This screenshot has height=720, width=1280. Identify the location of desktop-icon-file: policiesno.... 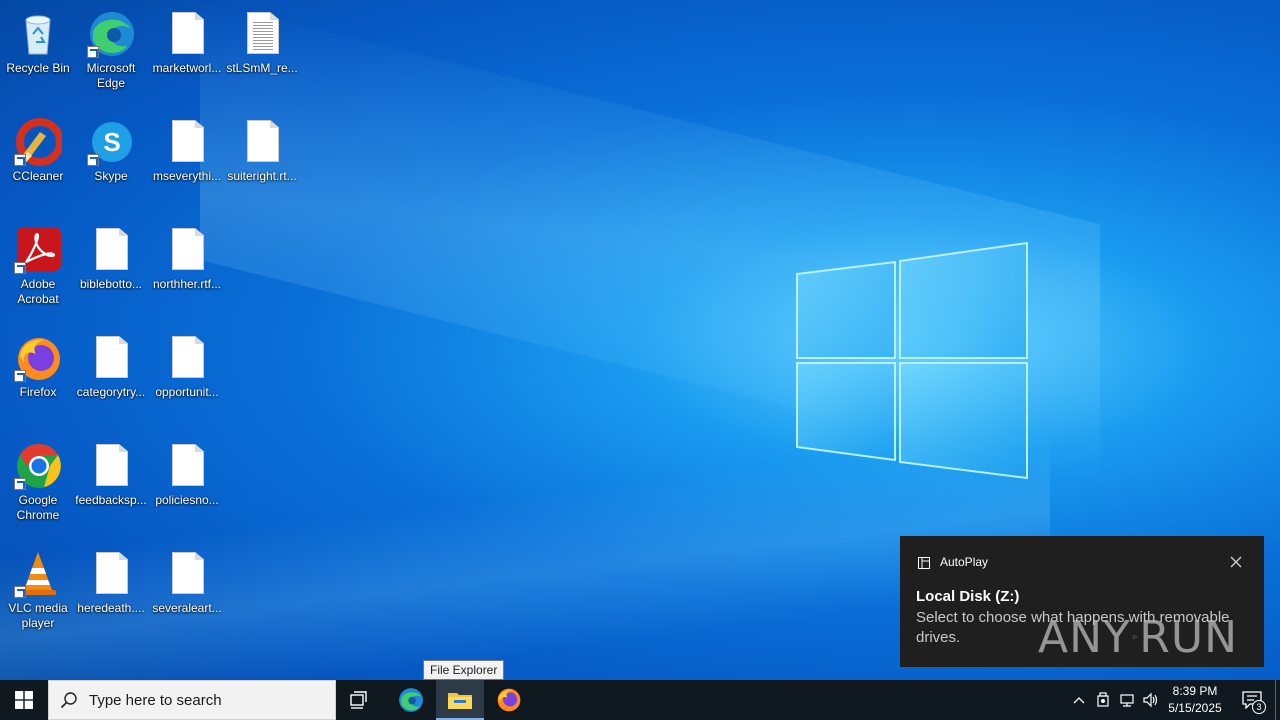
(187, 486).